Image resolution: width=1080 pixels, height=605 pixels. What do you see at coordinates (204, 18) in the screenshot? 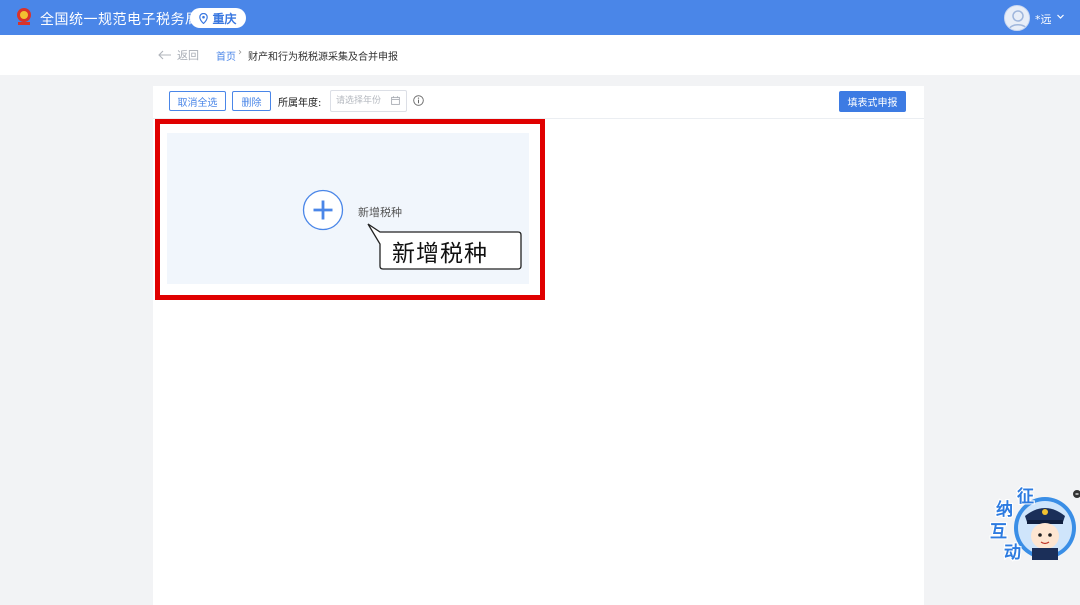
I see `location-pin-icon` at bounding box center [204, 18].